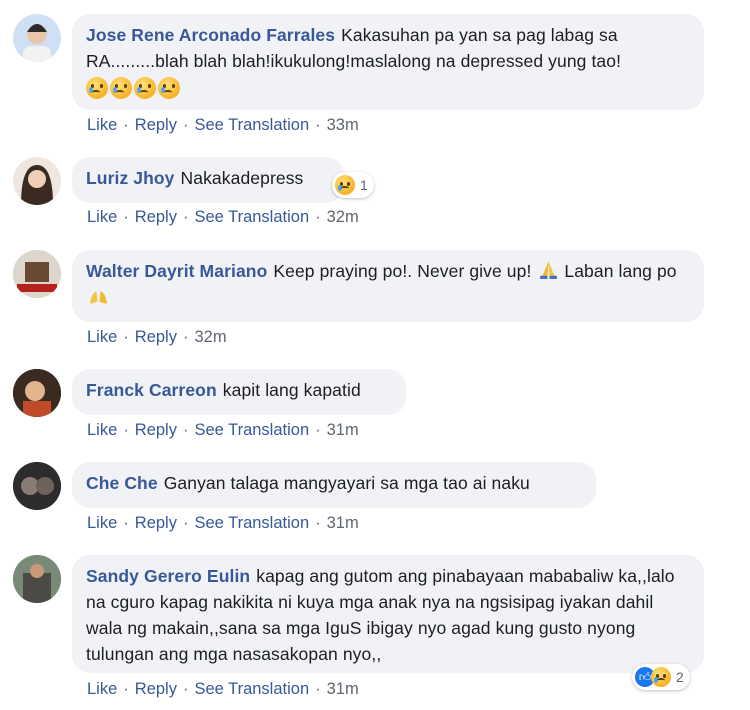  Describe the element at coordinates (343, 125) in the screenshot. I see `comment-time: 33m` at that location.